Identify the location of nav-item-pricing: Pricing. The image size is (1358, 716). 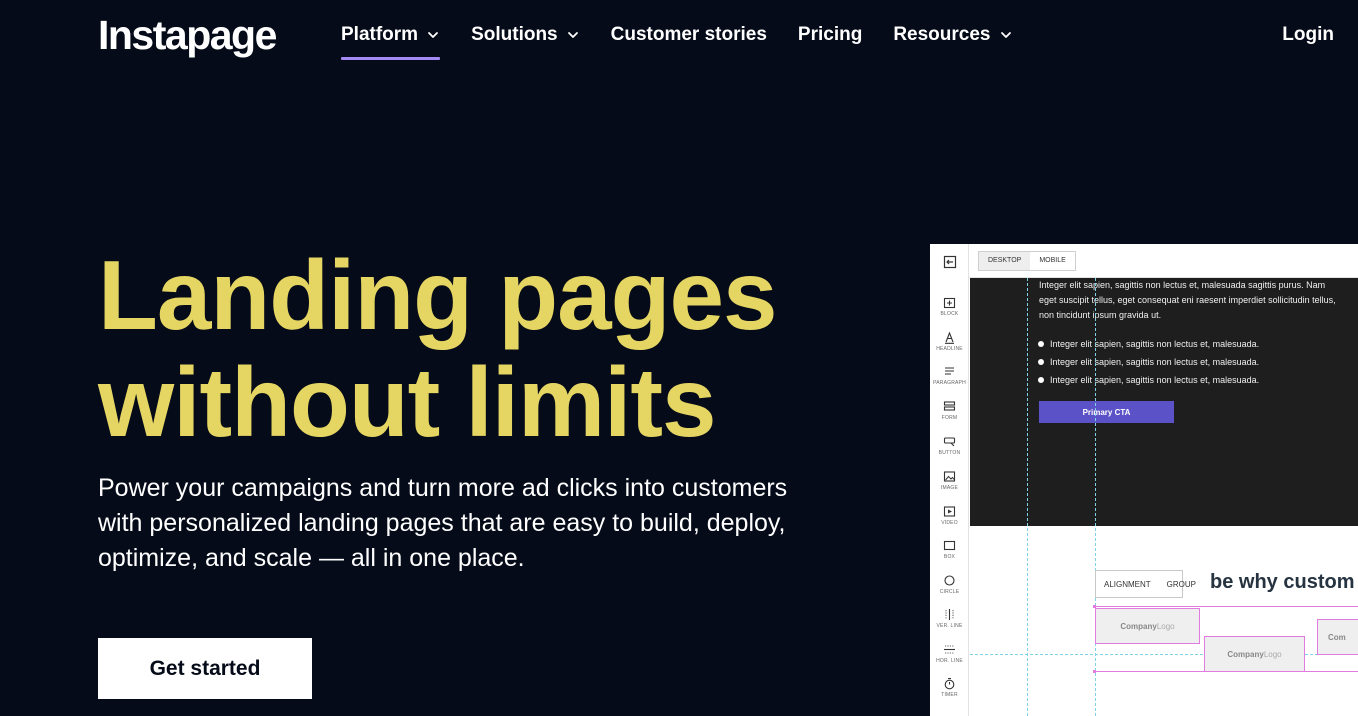
(830, 35).